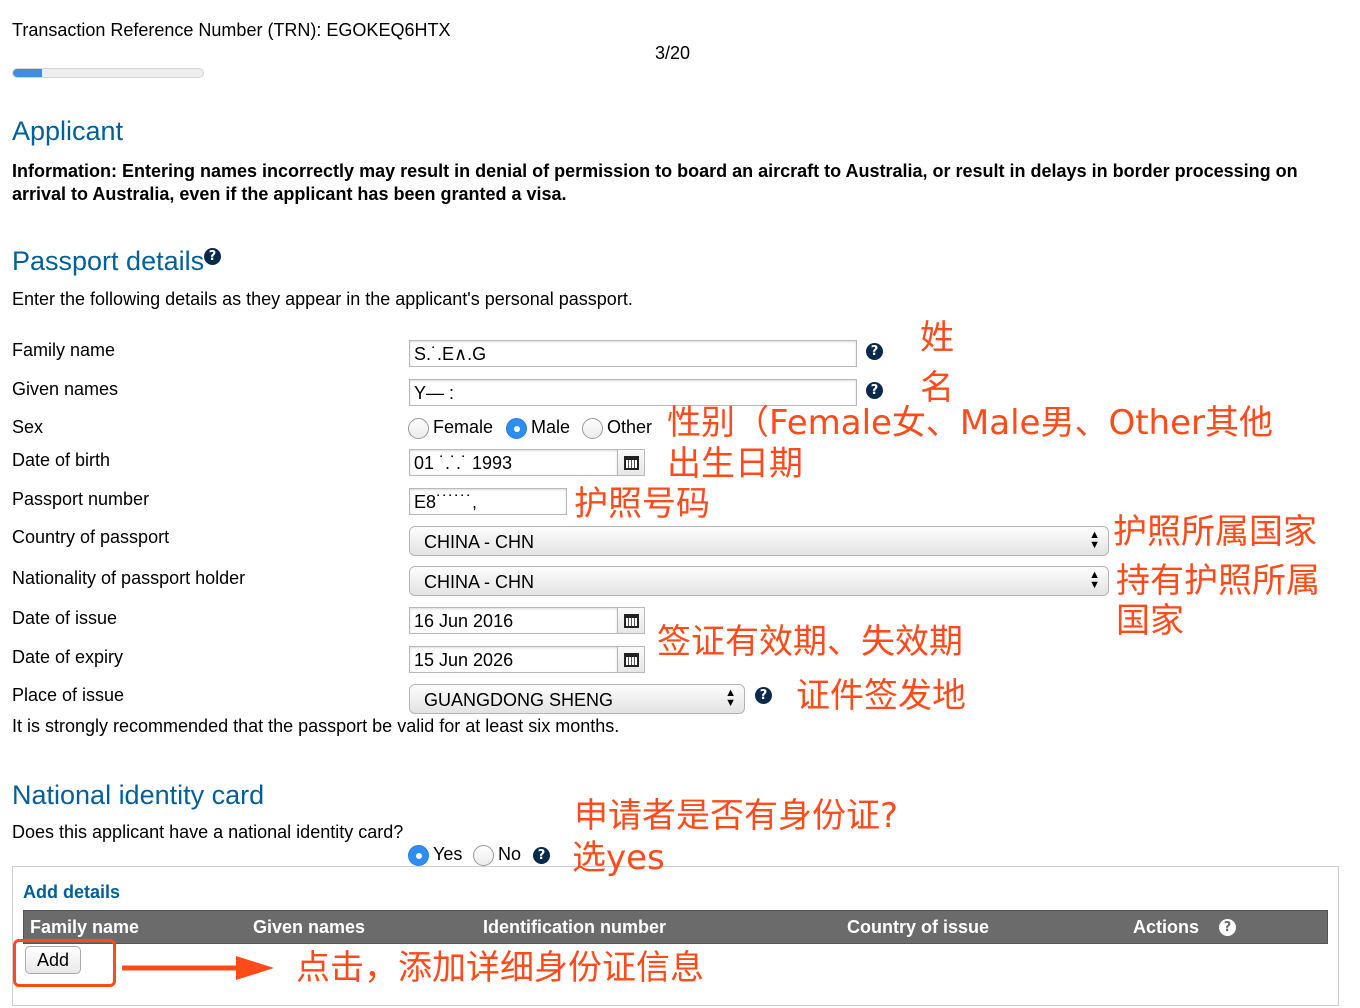 The image size is (1360, 1008). I want to click on col-country-of-issue: Country of issue, so click(918, 927).